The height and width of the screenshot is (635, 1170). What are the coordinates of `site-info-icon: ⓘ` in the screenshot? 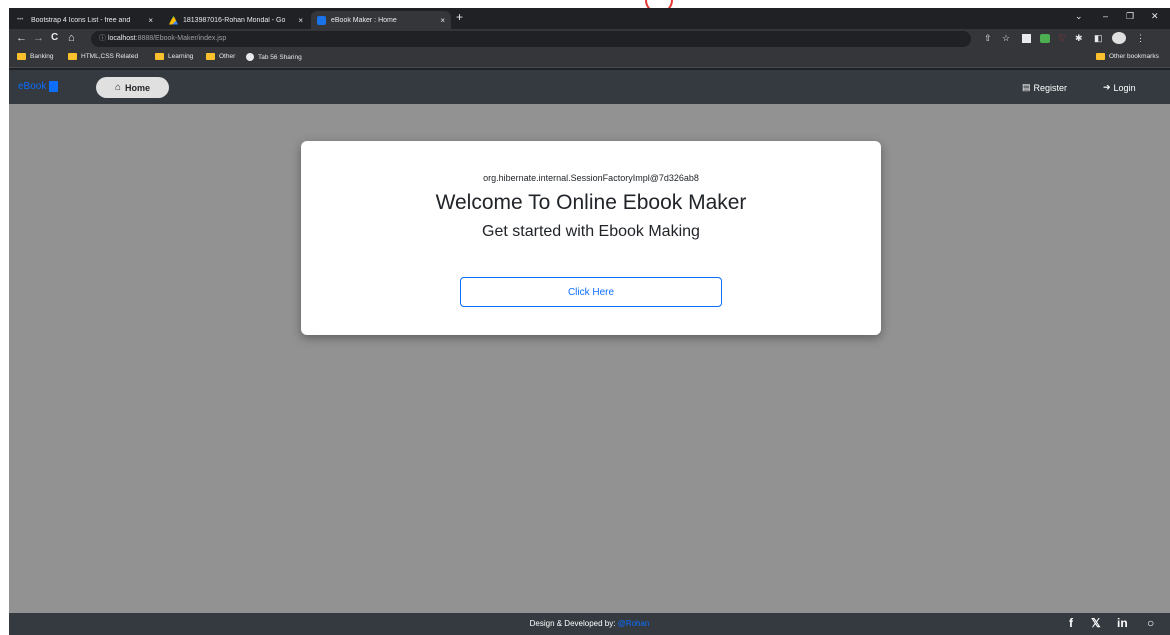 It's located at (102, 38).